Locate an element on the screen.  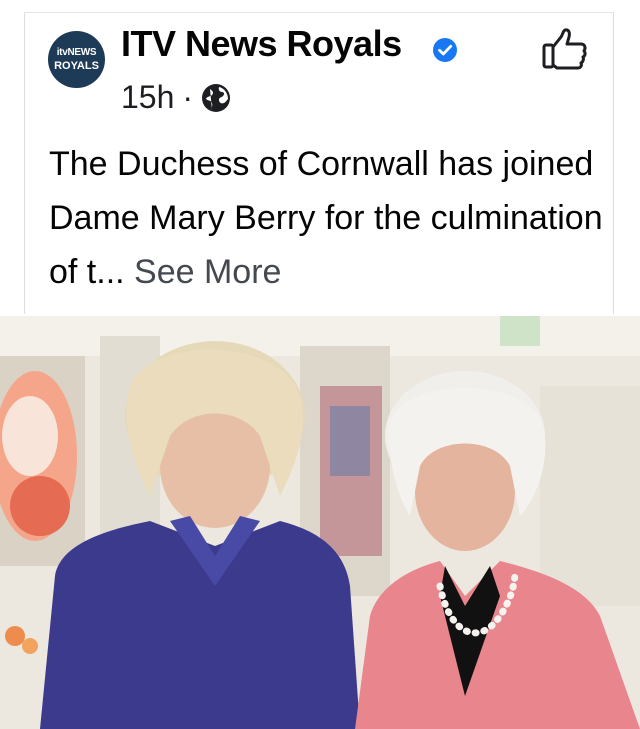
post-meta: 15h · is located at coordinates (176, 97).